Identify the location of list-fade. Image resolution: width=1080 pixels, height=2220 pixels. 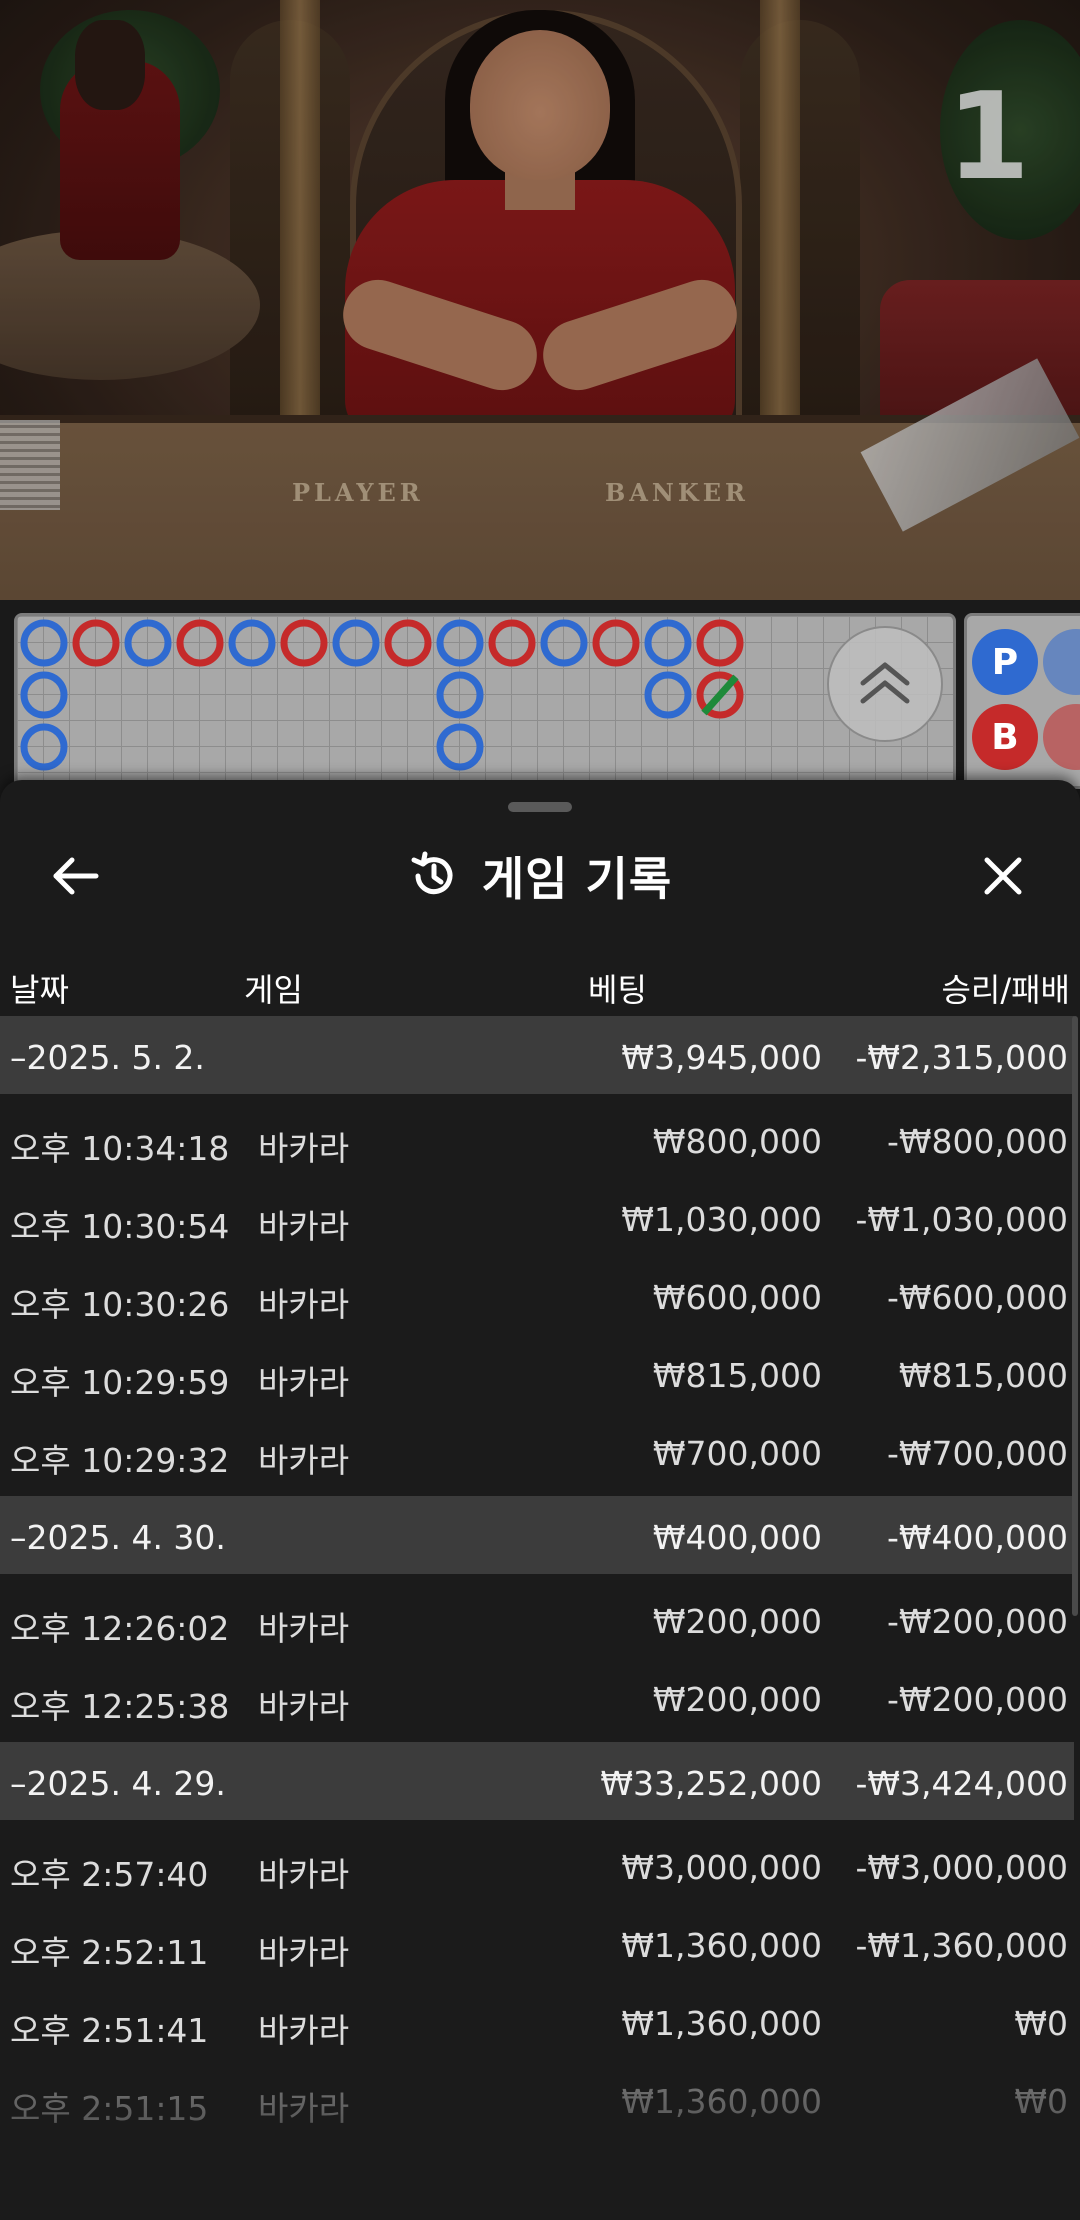
(540, 2150).